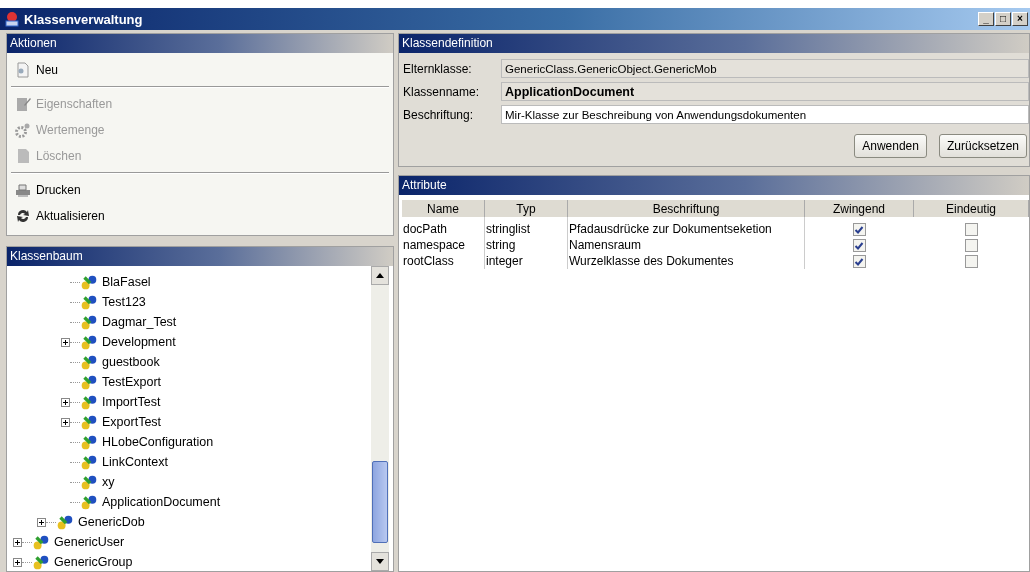  I want to click on scrollbar-thumb, so click(380, 502).